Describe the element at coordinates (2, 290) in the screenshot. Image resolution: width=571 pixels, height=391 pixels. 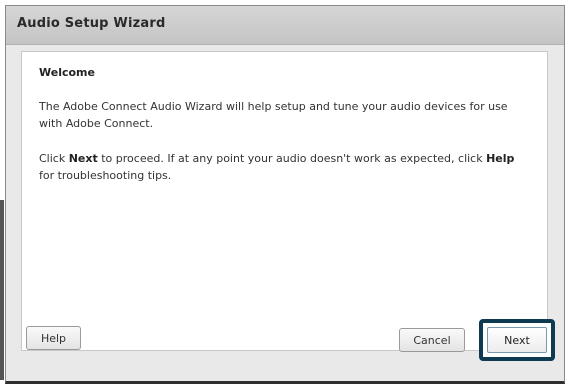
I see `background-edge` at that location.